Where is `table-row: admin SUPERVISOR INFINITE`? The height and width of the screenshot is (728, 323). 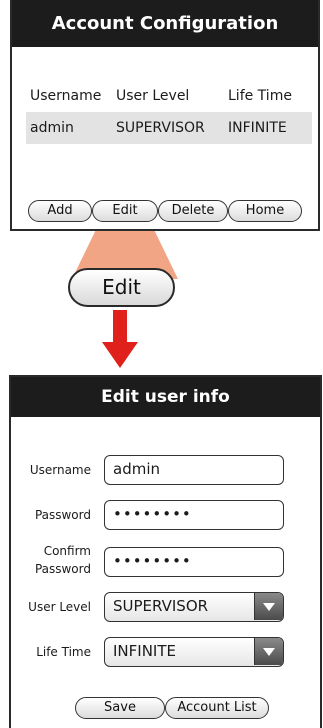
table-row: admin SUPERVISOR INFINITE is located at coordinates (169, 128).